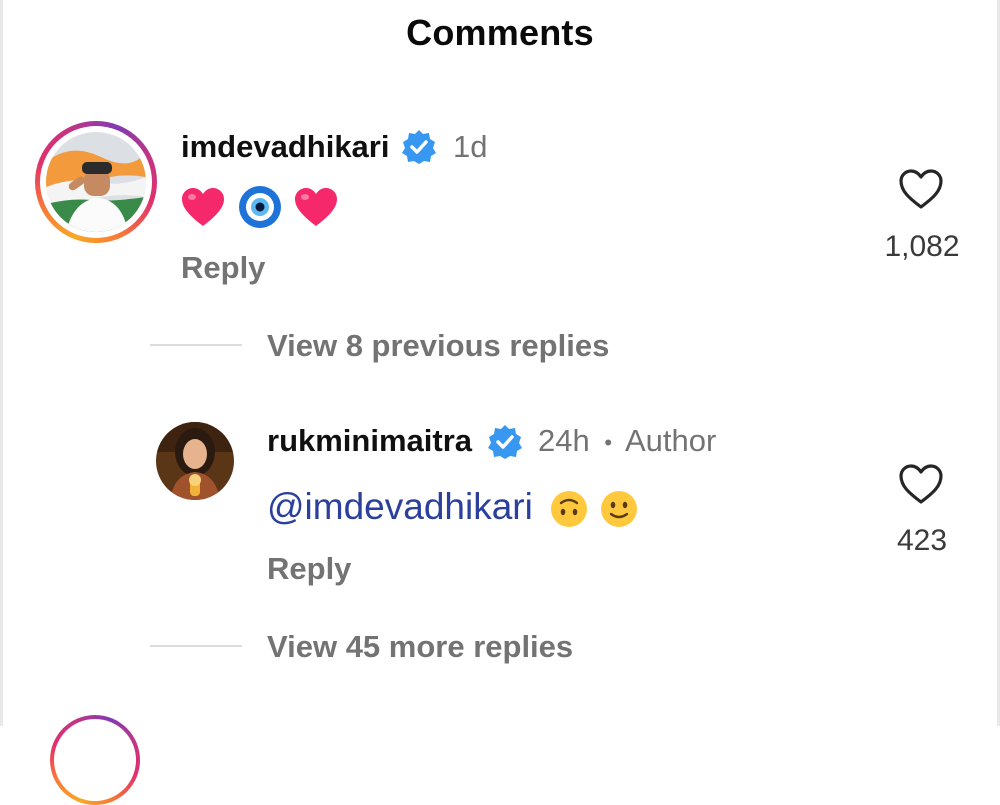 The image size is (1000, 805). What do you see at coordinates (438, 346) in the screenshot?
I see `view-previous-replies-button: View 8 previous replies` at bounding box center [438, 346].